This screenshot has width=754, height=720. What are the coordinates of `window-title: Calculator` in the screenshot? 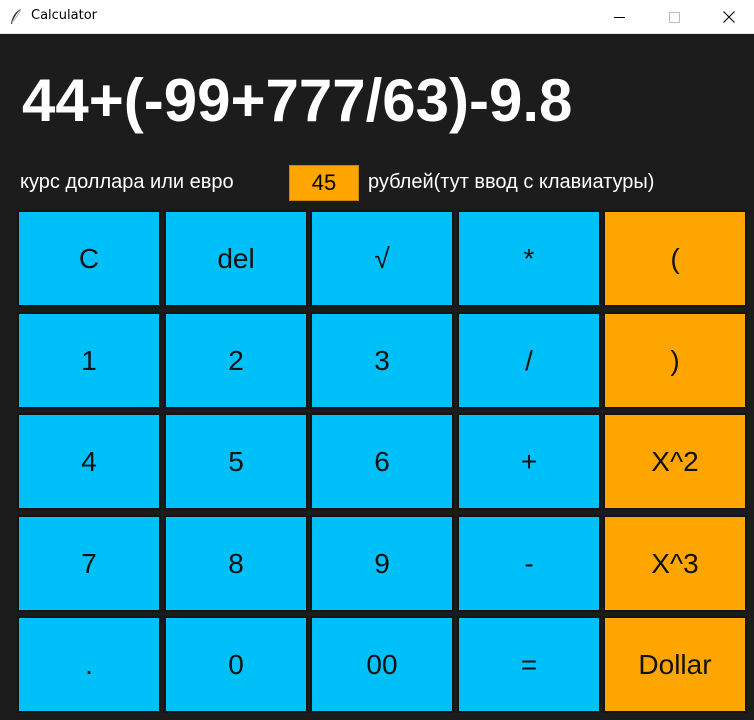 It's located at (64, 15).